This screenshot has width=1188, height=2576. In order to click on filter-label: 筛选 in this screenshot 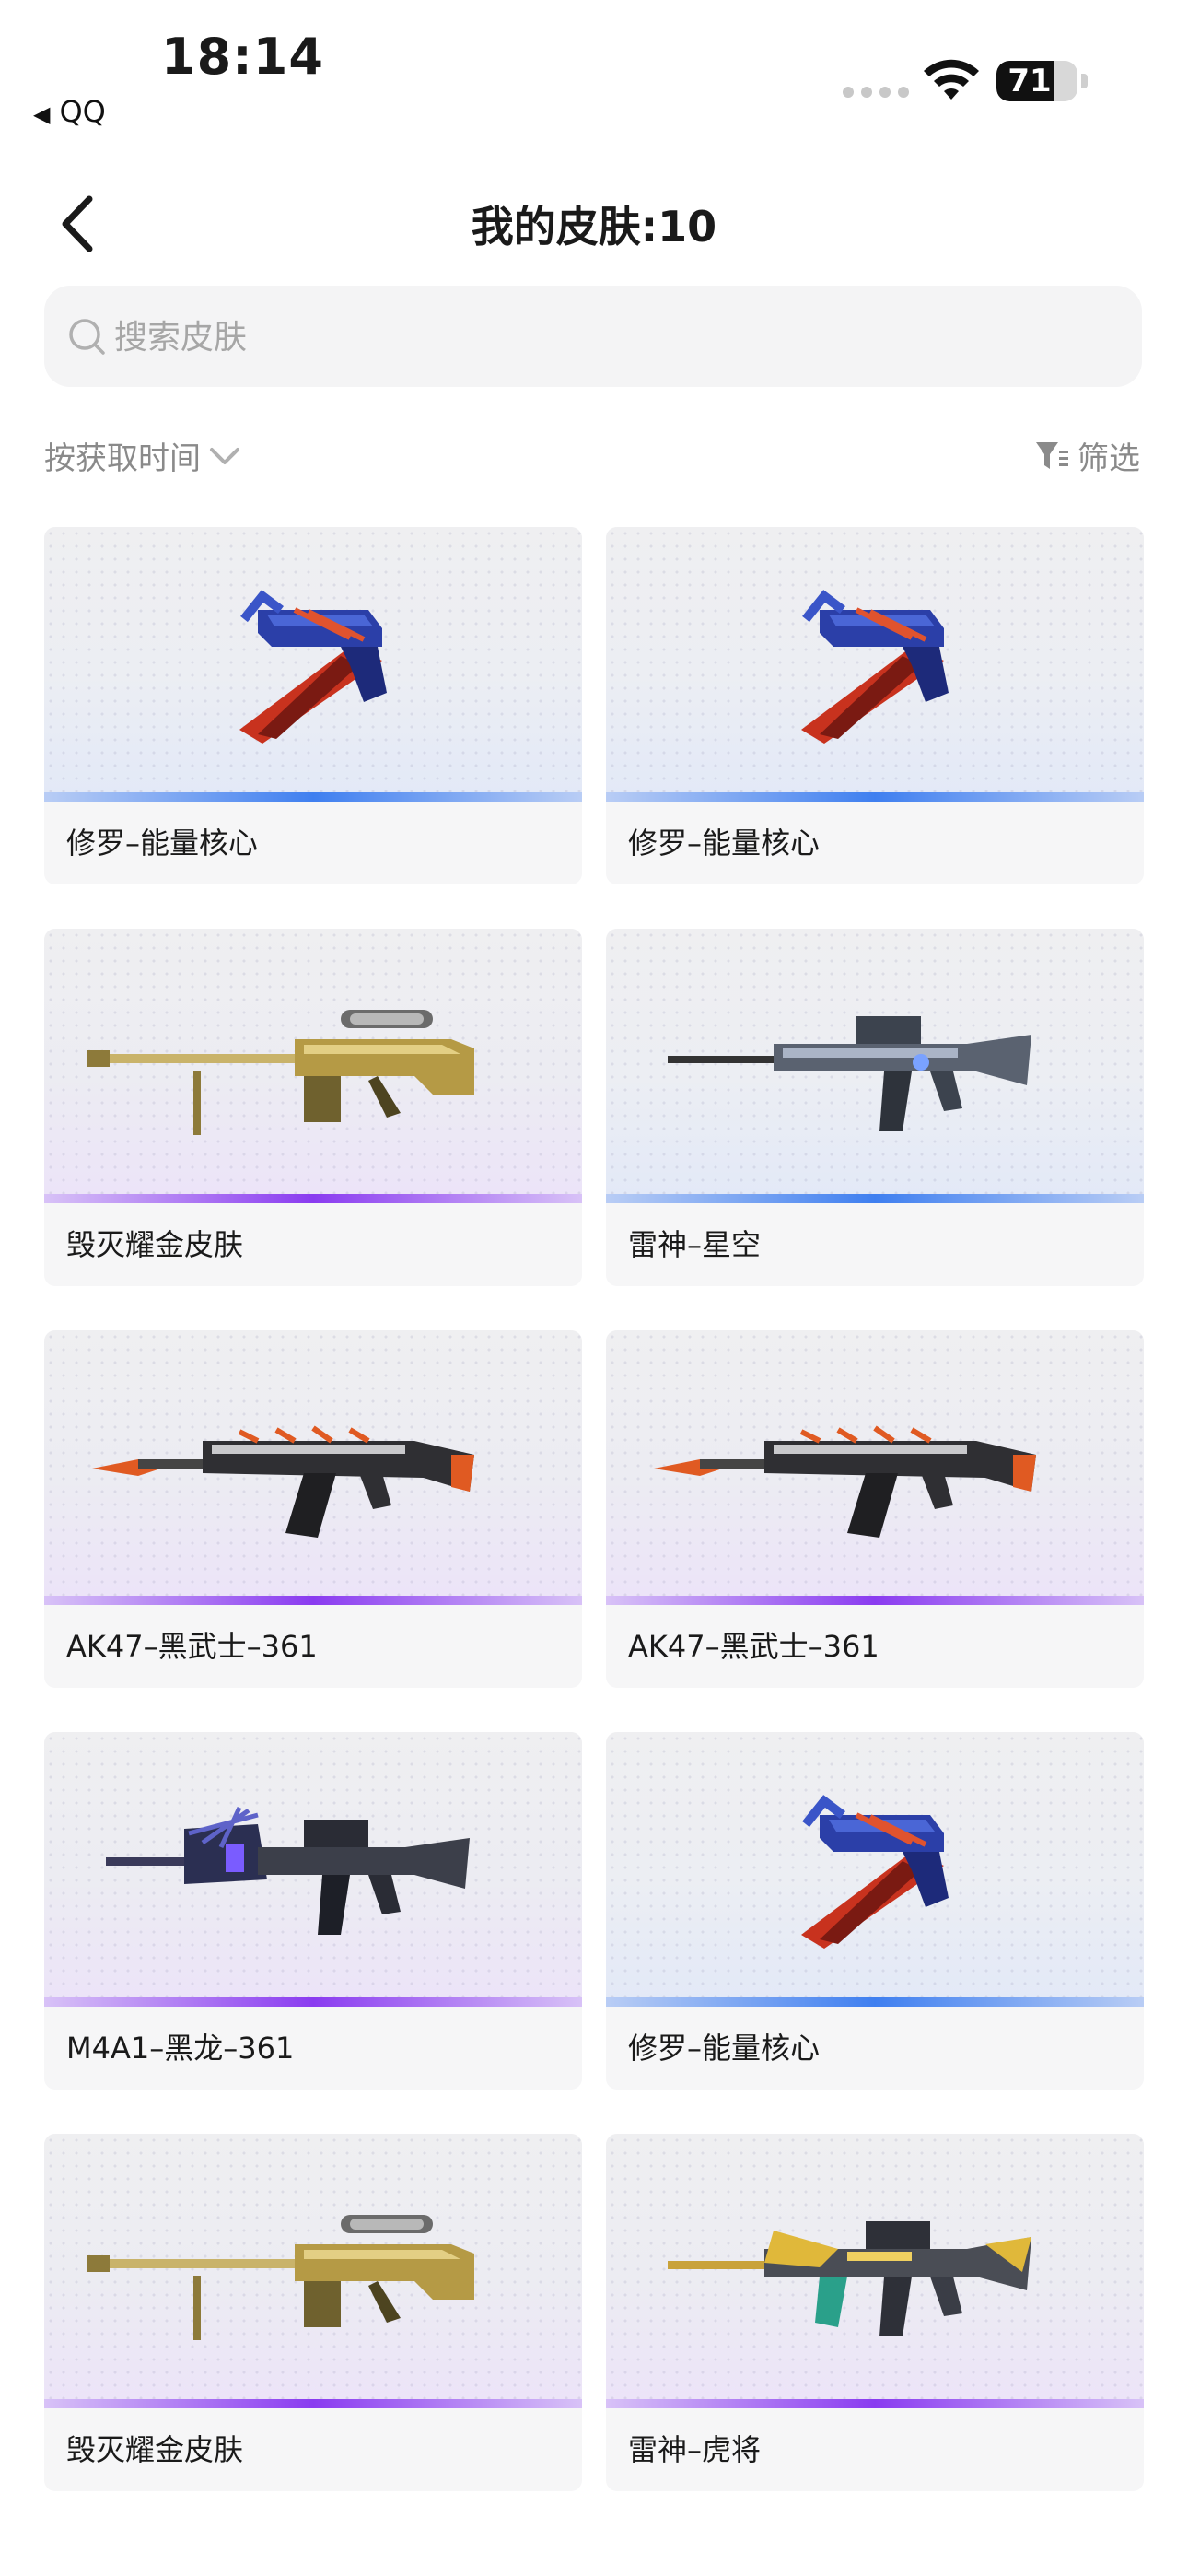, I will do `click(1108, 459)`.